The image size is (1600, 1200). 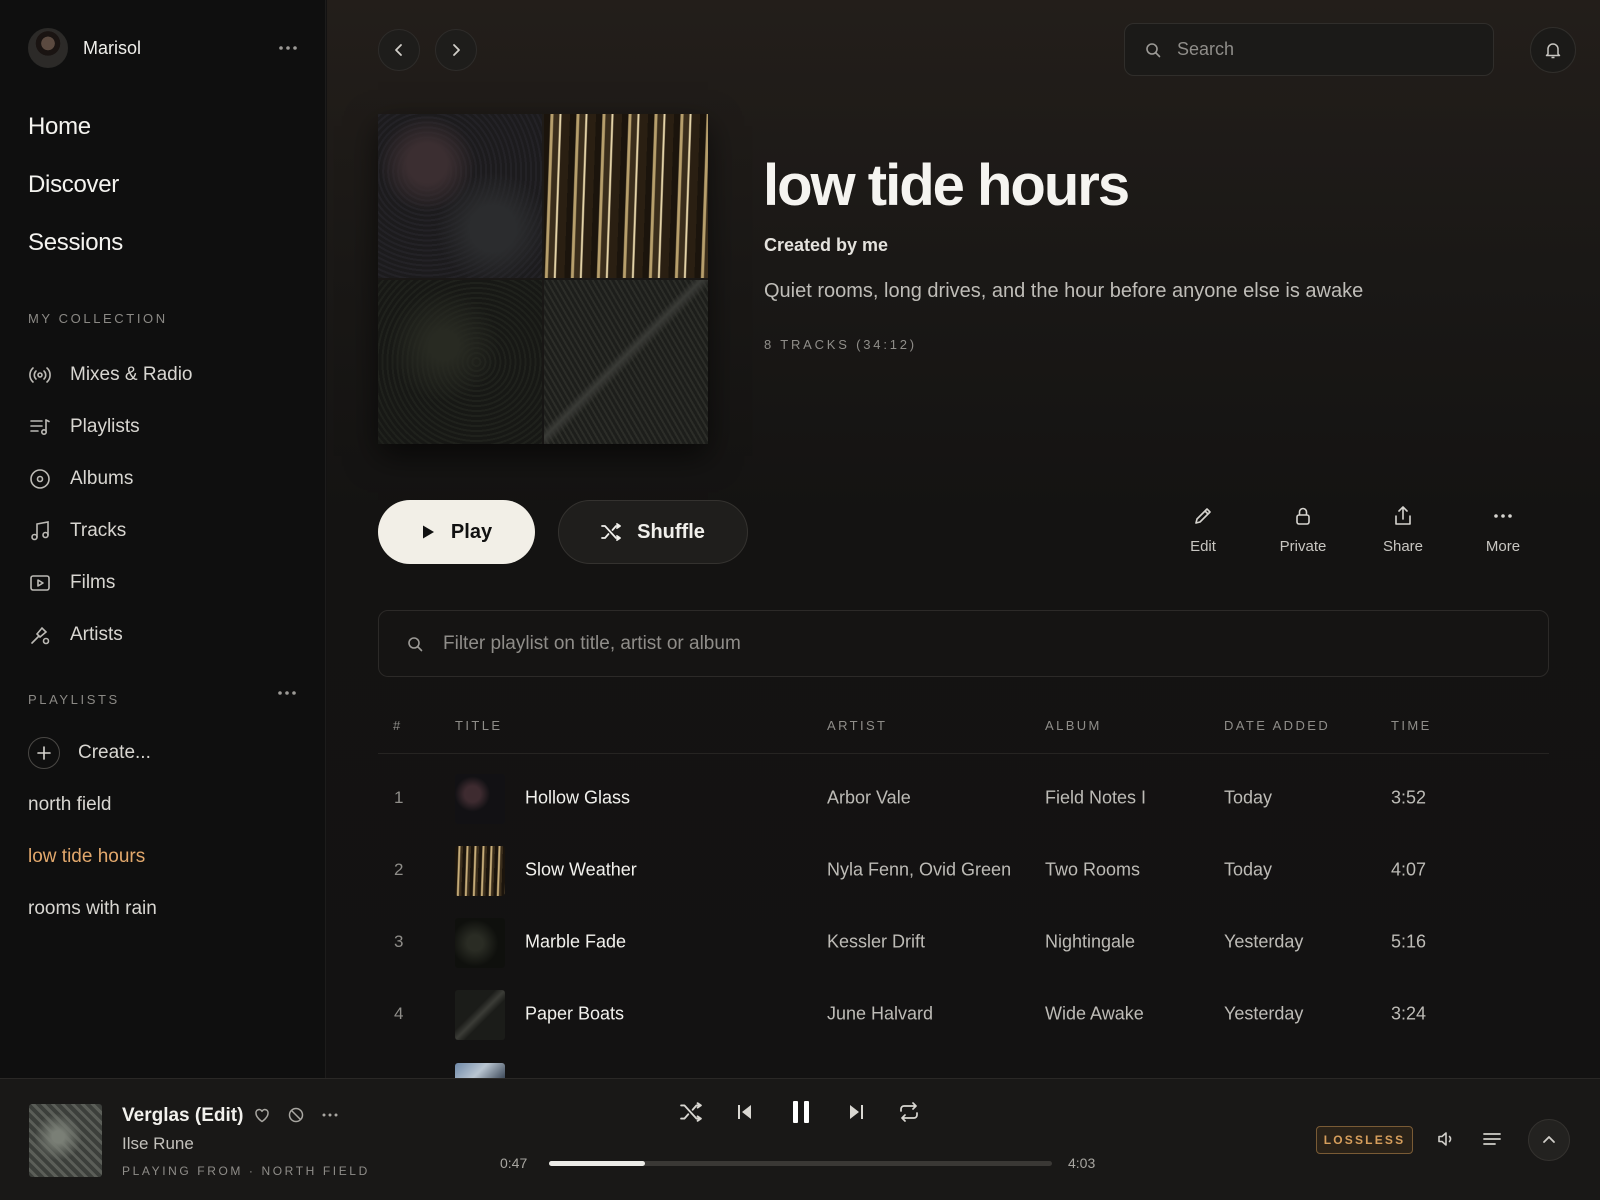 I want to click on track-date-added: Today, so click(x=1248, y=797).